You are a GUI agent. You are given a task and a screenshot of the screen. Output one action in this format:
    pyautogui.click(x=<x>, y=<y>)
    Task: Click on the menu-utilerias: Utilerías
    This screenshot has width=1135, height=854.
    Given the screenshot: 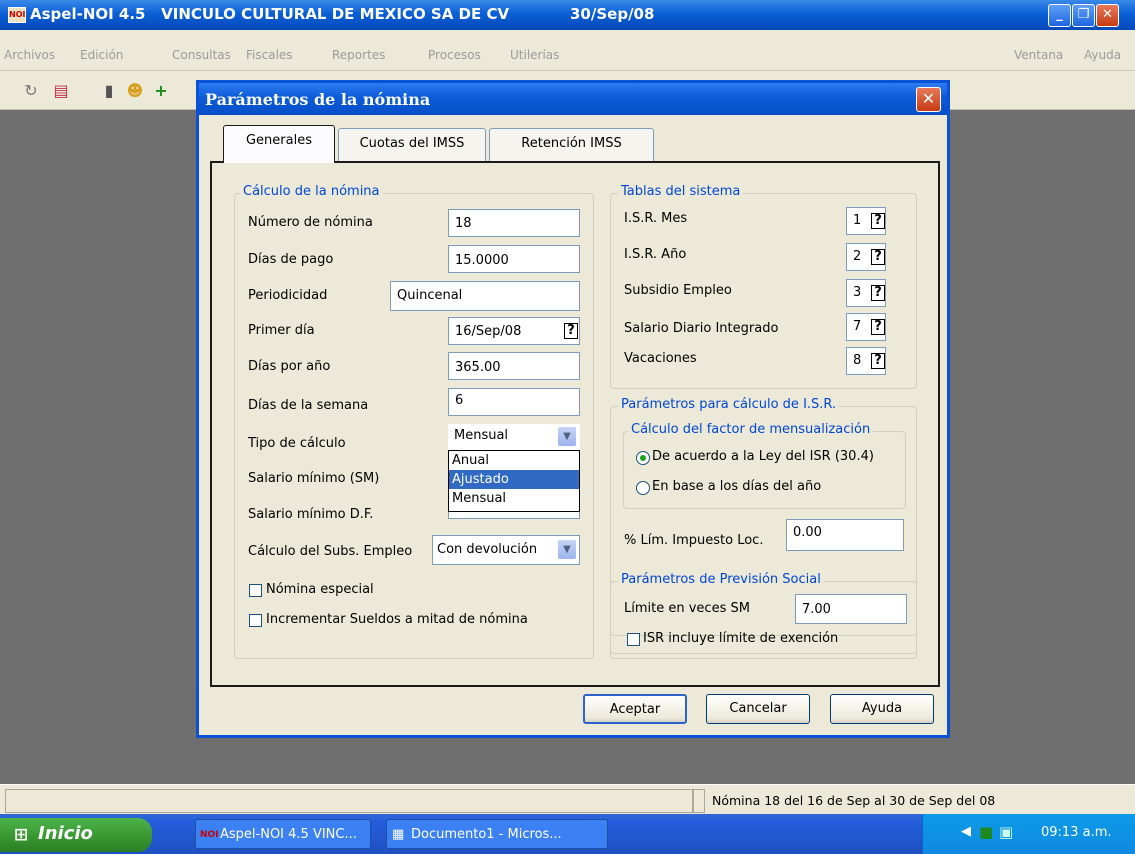 What is the action you would take?
    pyautogui.click(x=534, y=55)
    